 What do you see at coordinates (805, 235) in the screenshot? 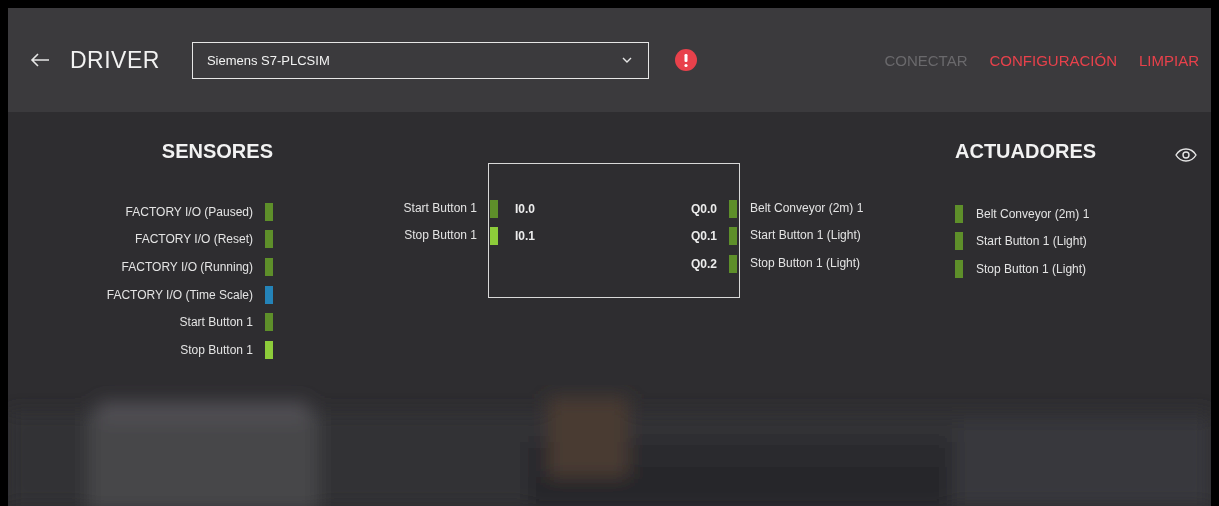
I see `output-label: Start Button 1 (Light)` at bounding box center [805, 235].